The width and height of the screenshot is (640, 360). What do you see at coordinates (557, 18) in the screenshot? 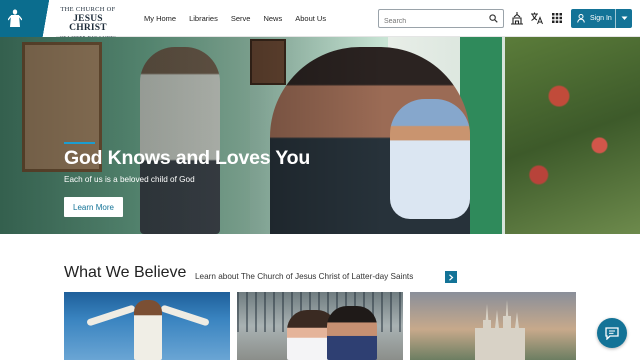
I see `apps-grid-icon` at bounding box center [557, 18].